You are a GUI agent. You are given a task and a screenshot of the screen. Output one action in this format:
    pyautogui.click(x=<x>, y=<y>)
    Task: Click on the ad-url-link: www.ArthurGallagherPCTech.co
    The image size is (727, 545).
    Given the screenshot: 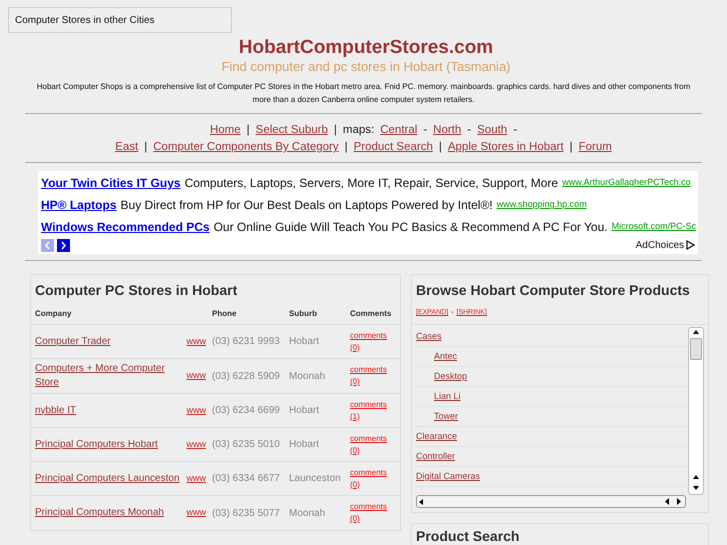 What is the action you would take?
    pyautogui.click(x=626, y=183)
    